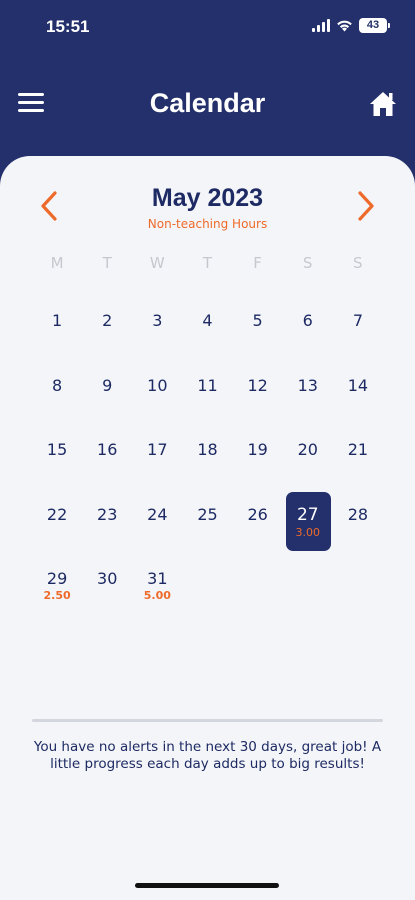  I want to click on status-icons: 43, so click(351, 25).